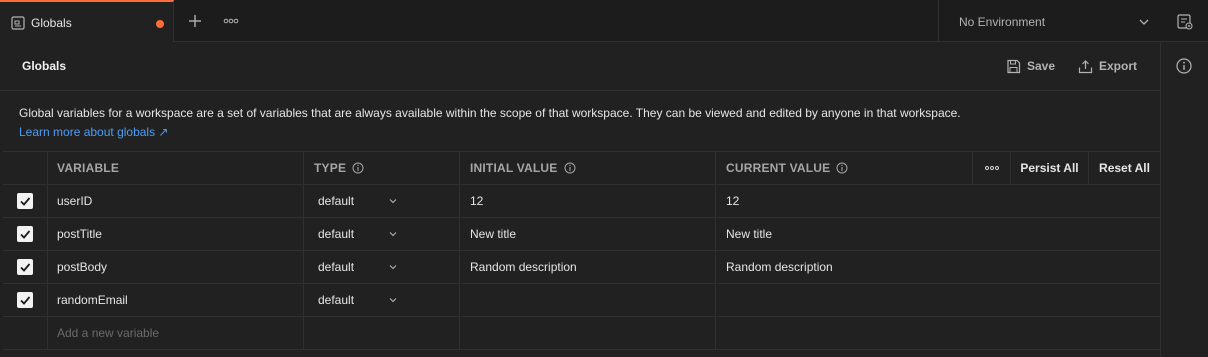 The height and width of the screenshot is (357, 1208). Describe the element at coordinates (93, 132) in the screenshot. I see `learn-more-link: Learn more about globals ↗` at that location.